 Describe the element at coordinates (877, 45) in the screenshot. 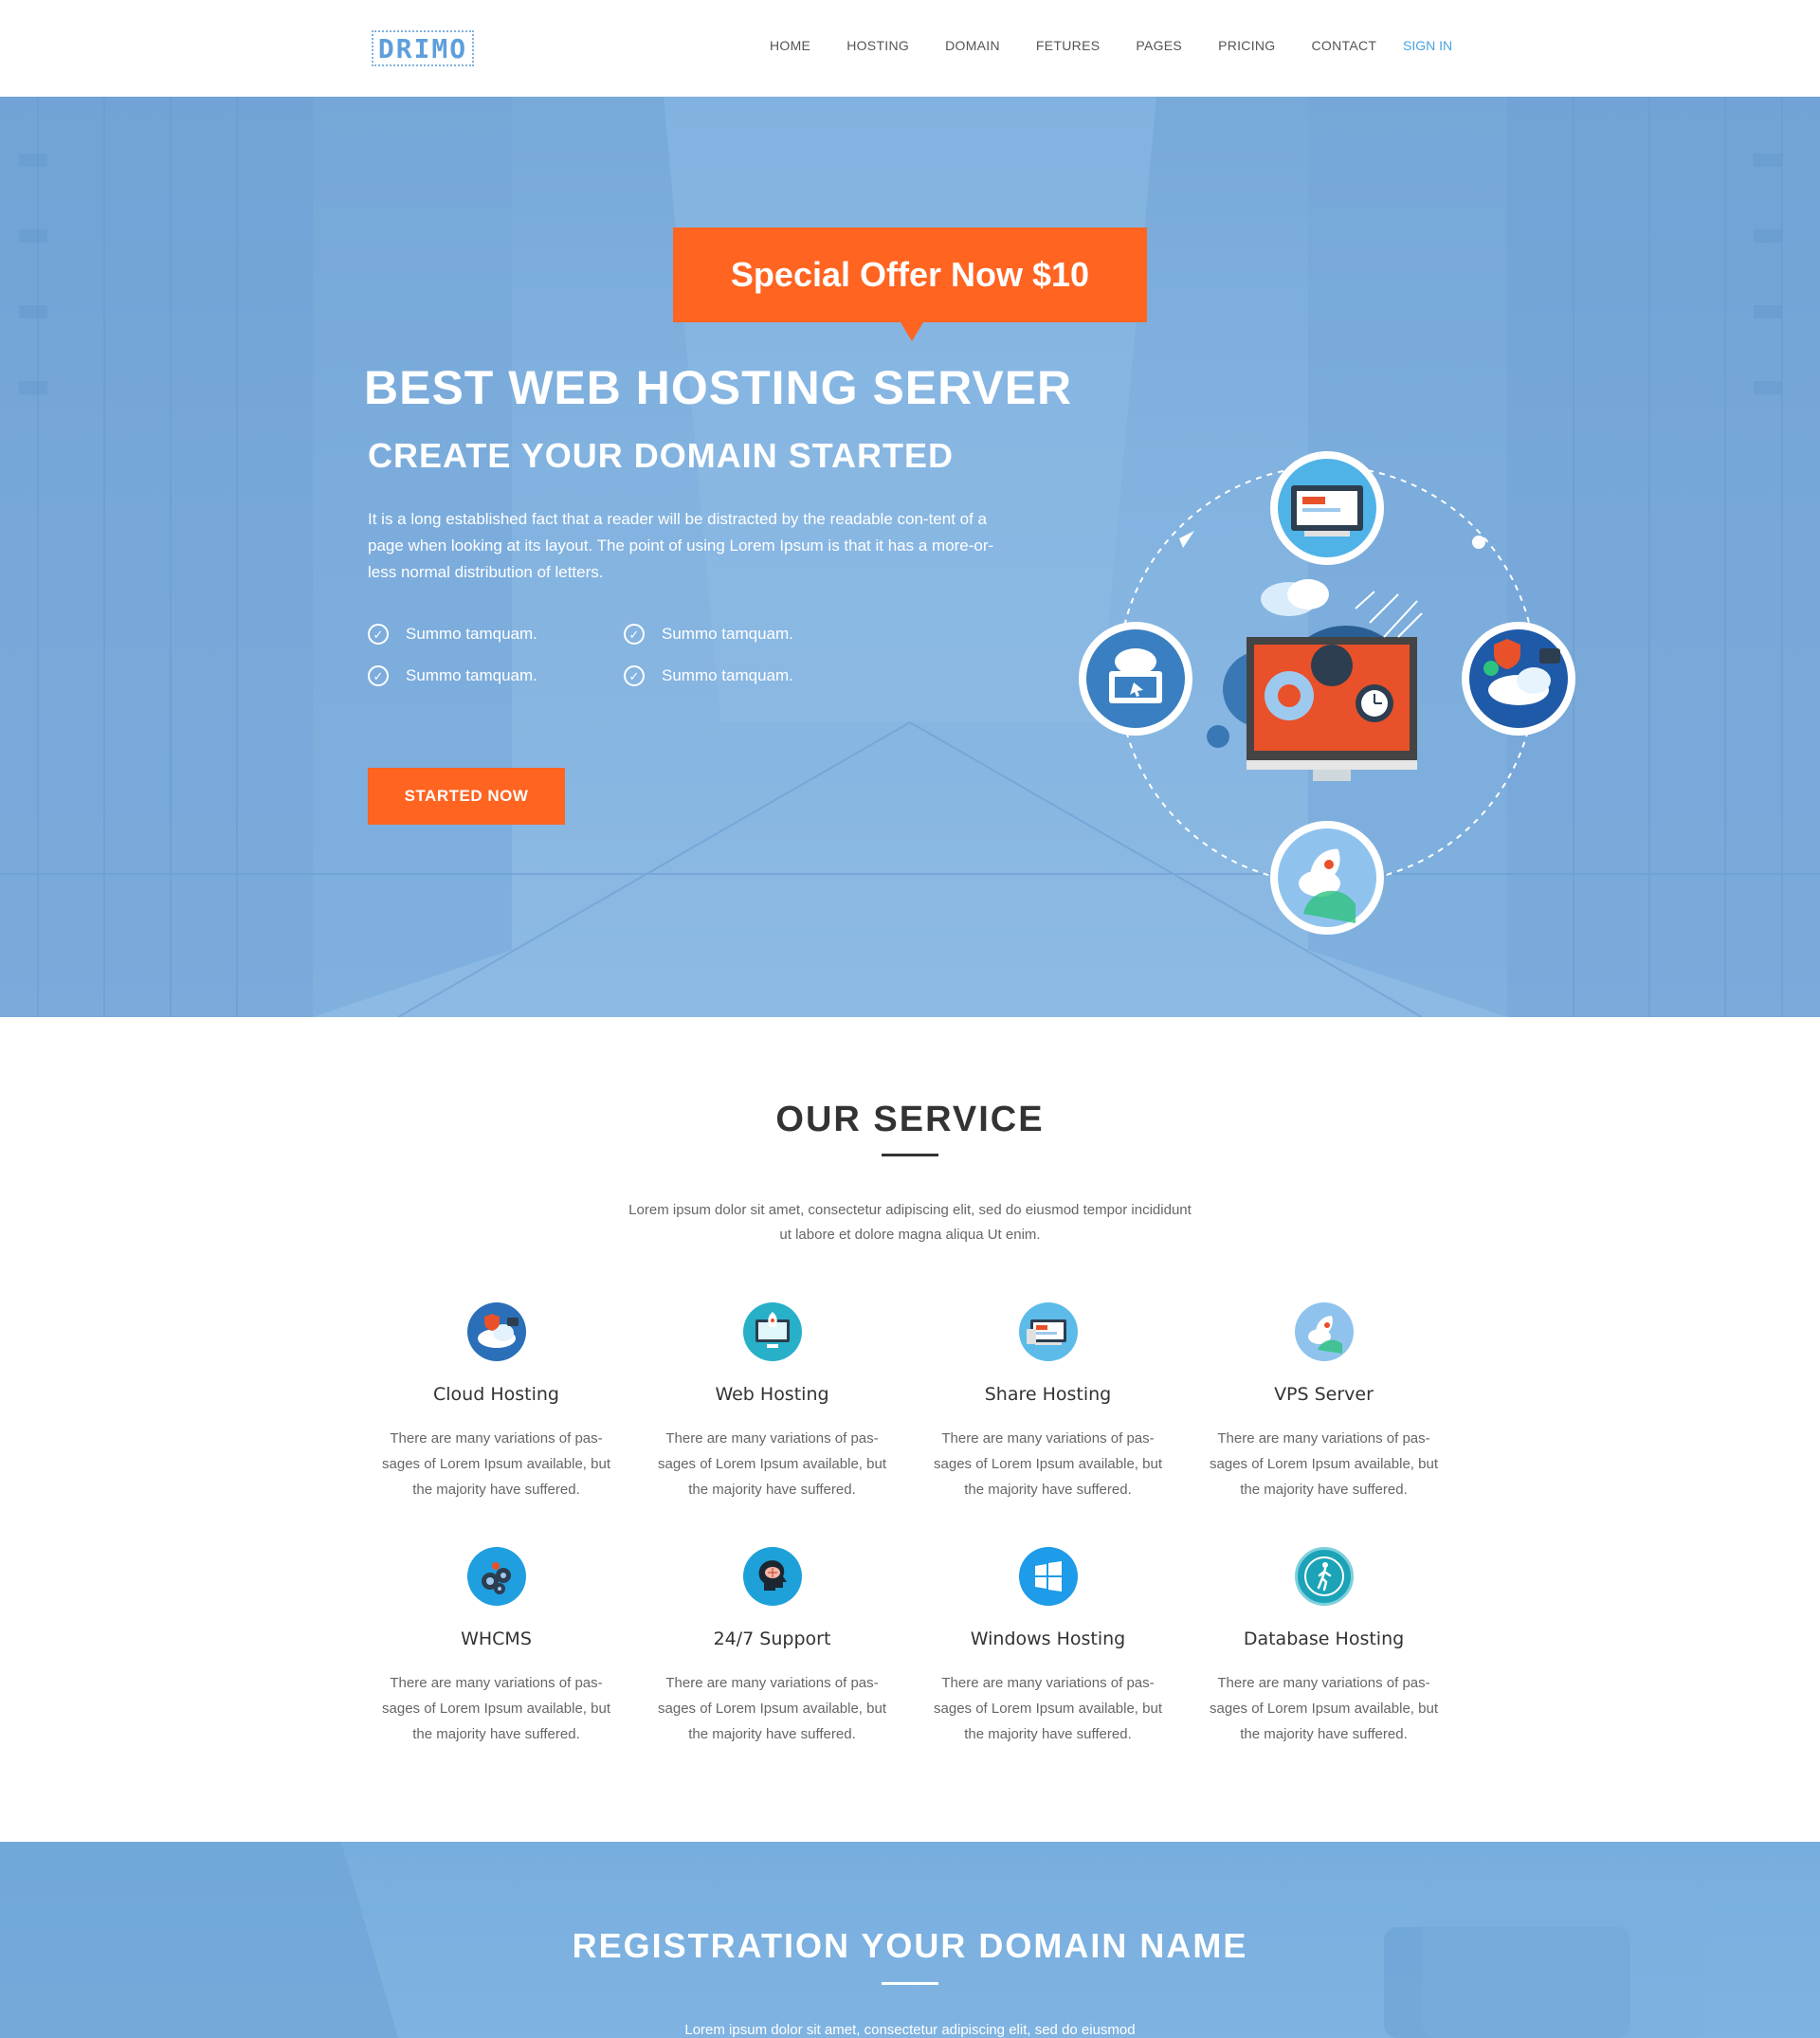

I see `nav-hosting: HOSTING` at that location.